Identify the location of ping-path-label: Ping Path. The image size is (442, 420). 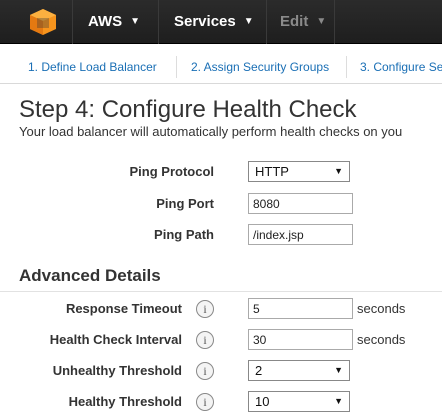
(184, 234).